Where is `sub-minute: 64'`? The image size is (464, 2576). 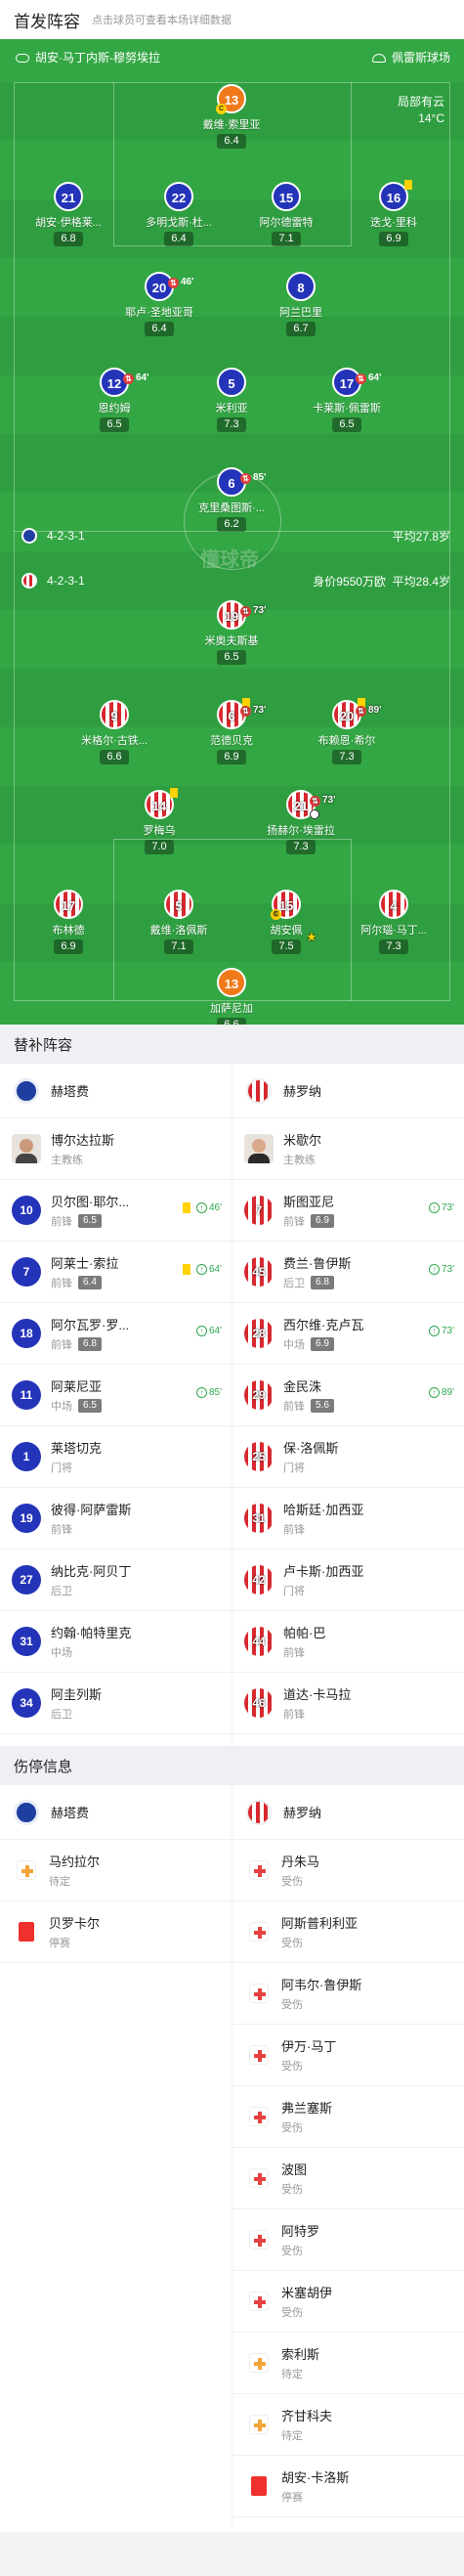
sub-minute: 64' is located at coordinates (215, 1331).